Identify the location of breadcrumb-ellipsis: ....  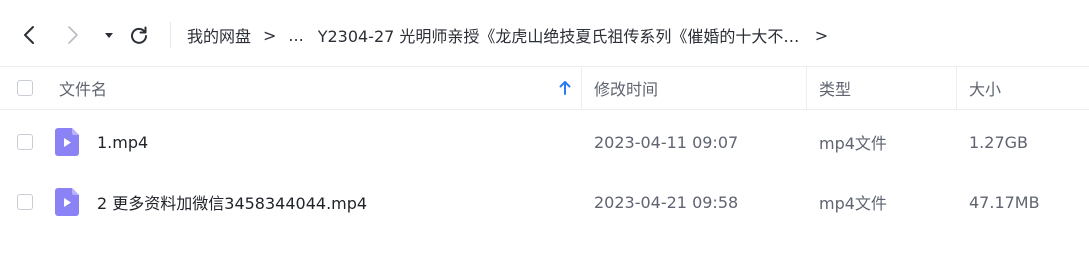
(295, 35).